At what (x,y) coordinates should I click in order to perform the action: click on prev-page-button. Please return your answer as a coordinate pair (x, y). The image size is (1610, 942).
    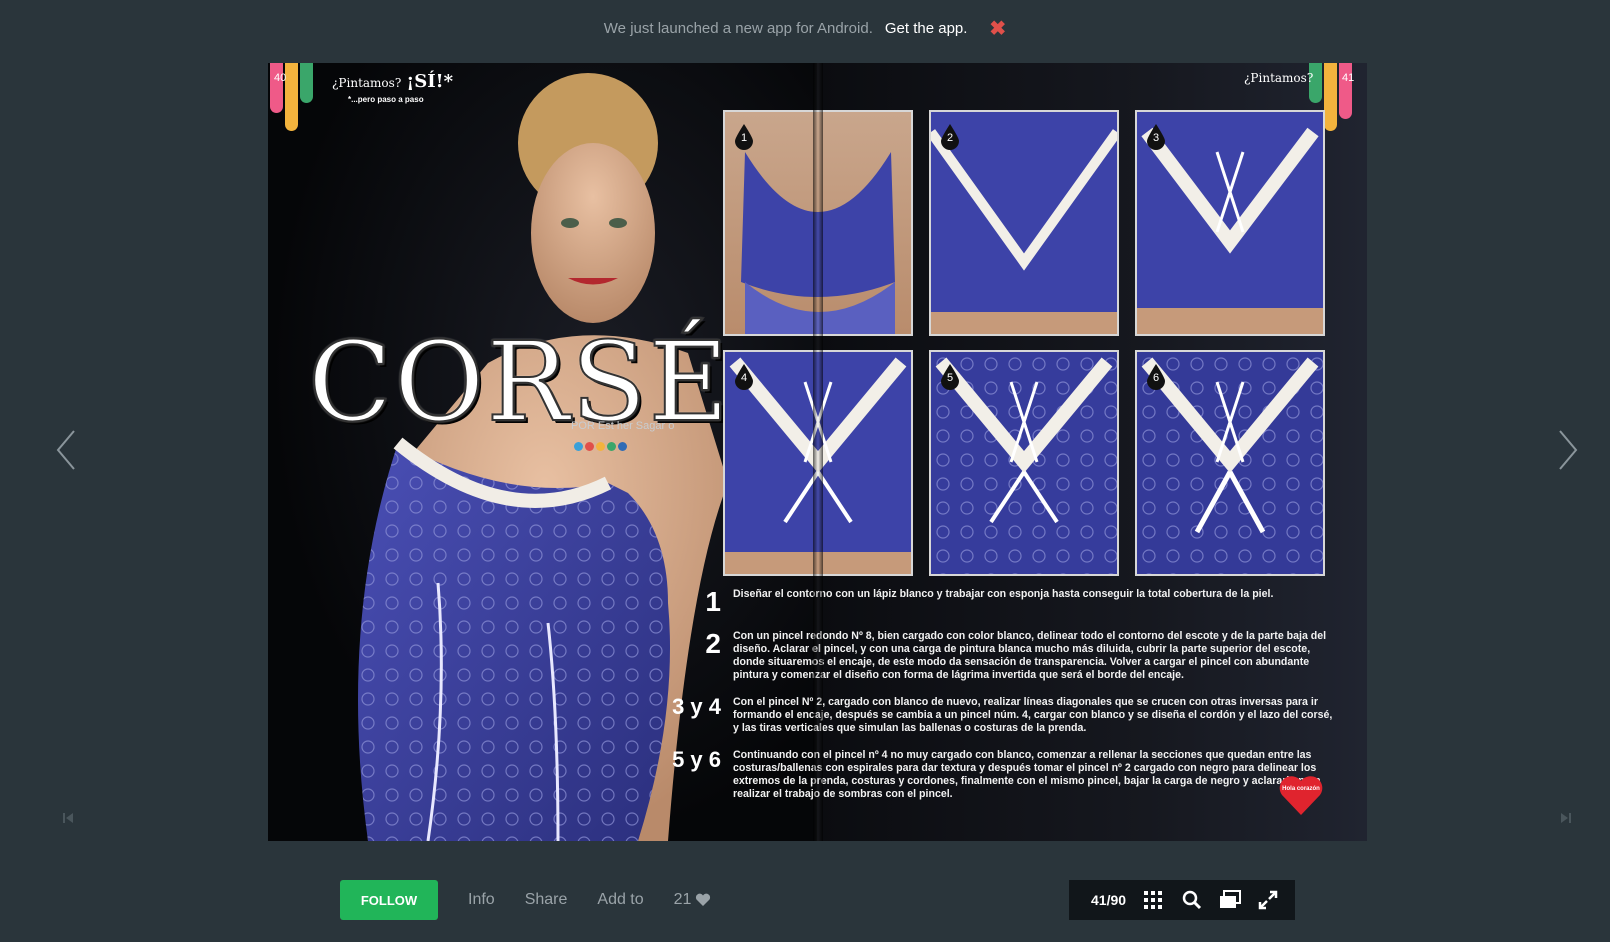
    Looking at the image, I should click on (67, 450).